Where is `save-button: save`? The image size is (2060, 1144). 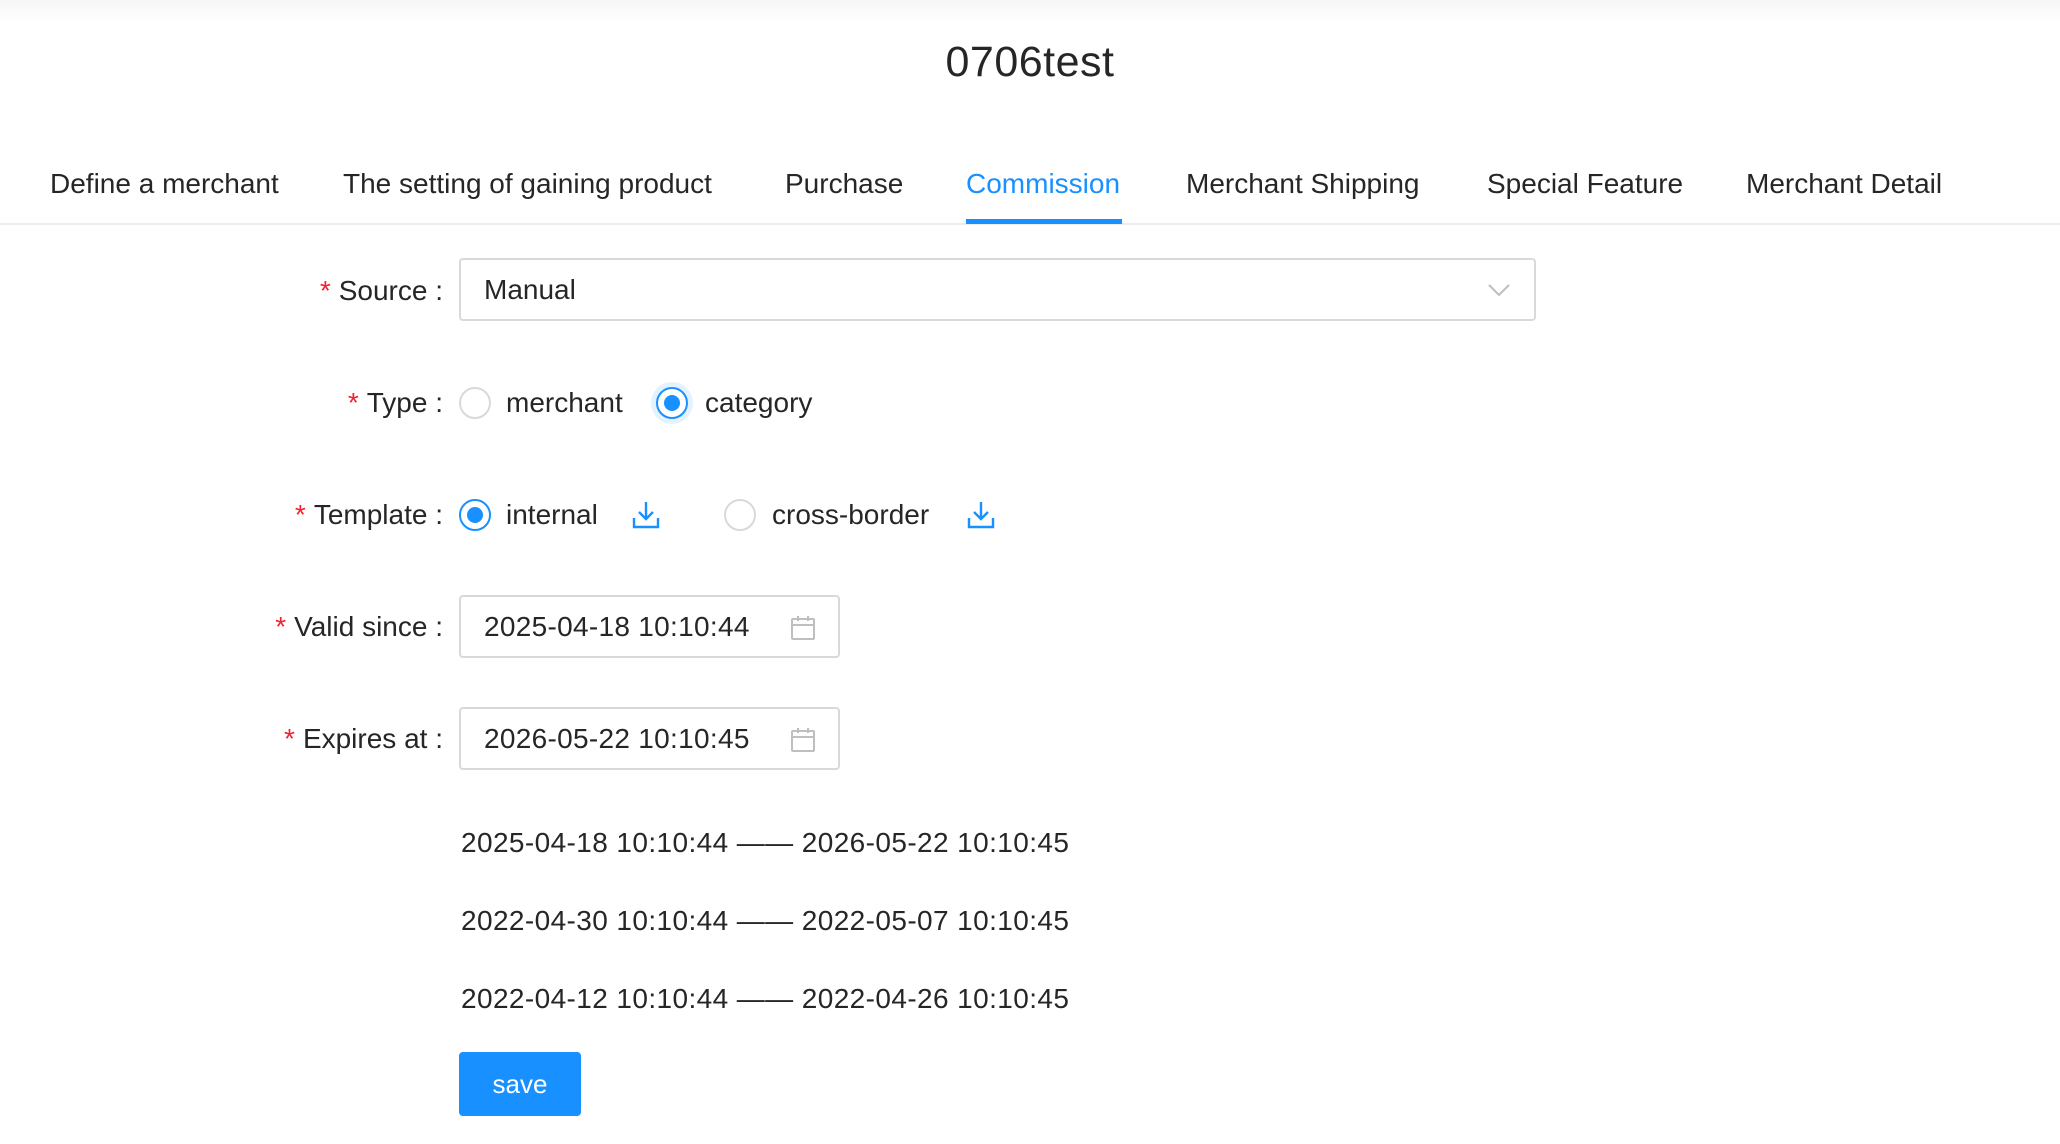
save-button: save is located at coordinates (520, 1084).